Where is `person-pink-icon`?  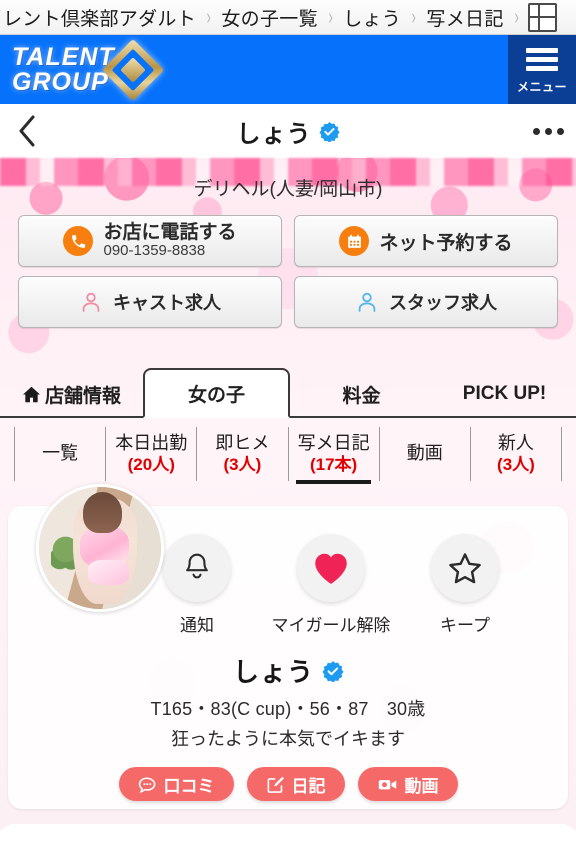 person-pink-icon is located at coordinates (91, 302).